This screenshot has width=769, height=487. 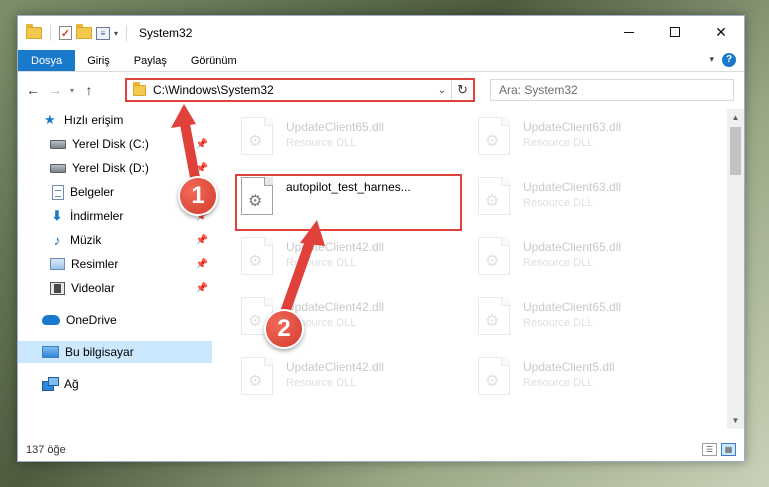 I want to click on title-bar: ✓ ≡ ▾ System32 ✕, so click(x=381, y=33).